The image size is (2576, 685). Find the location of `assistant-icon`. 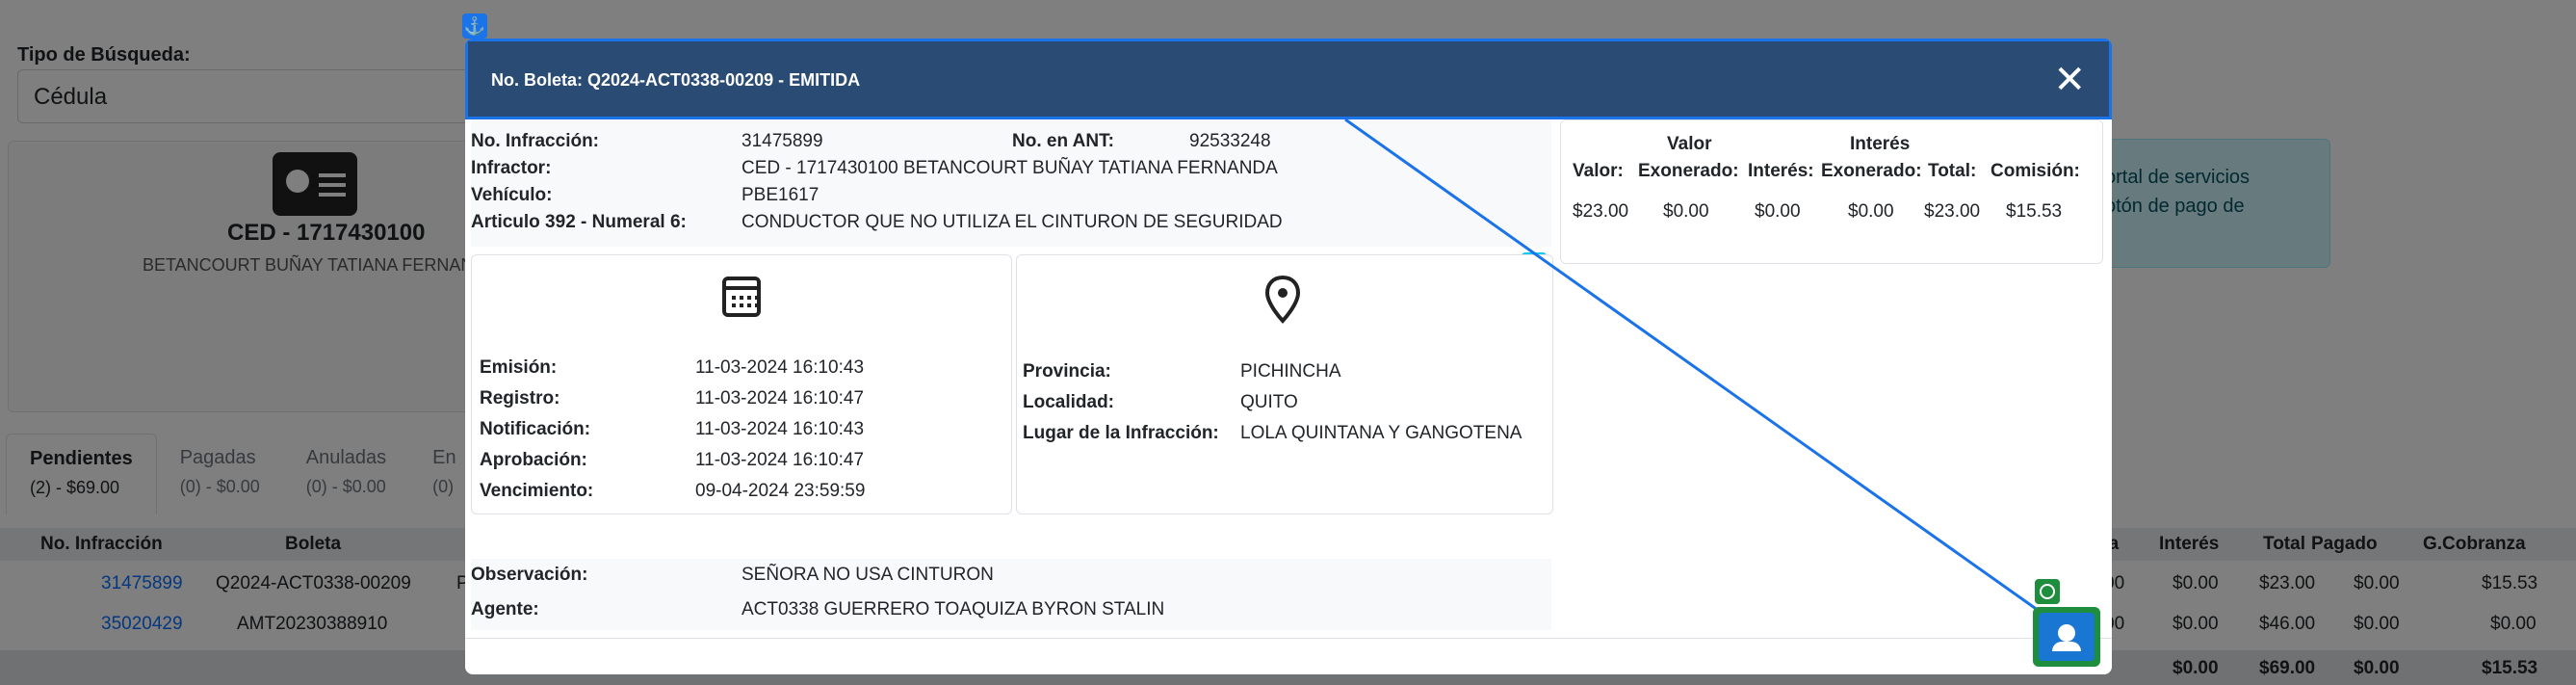

assistant-icon is located at coordinates (2067, 637).